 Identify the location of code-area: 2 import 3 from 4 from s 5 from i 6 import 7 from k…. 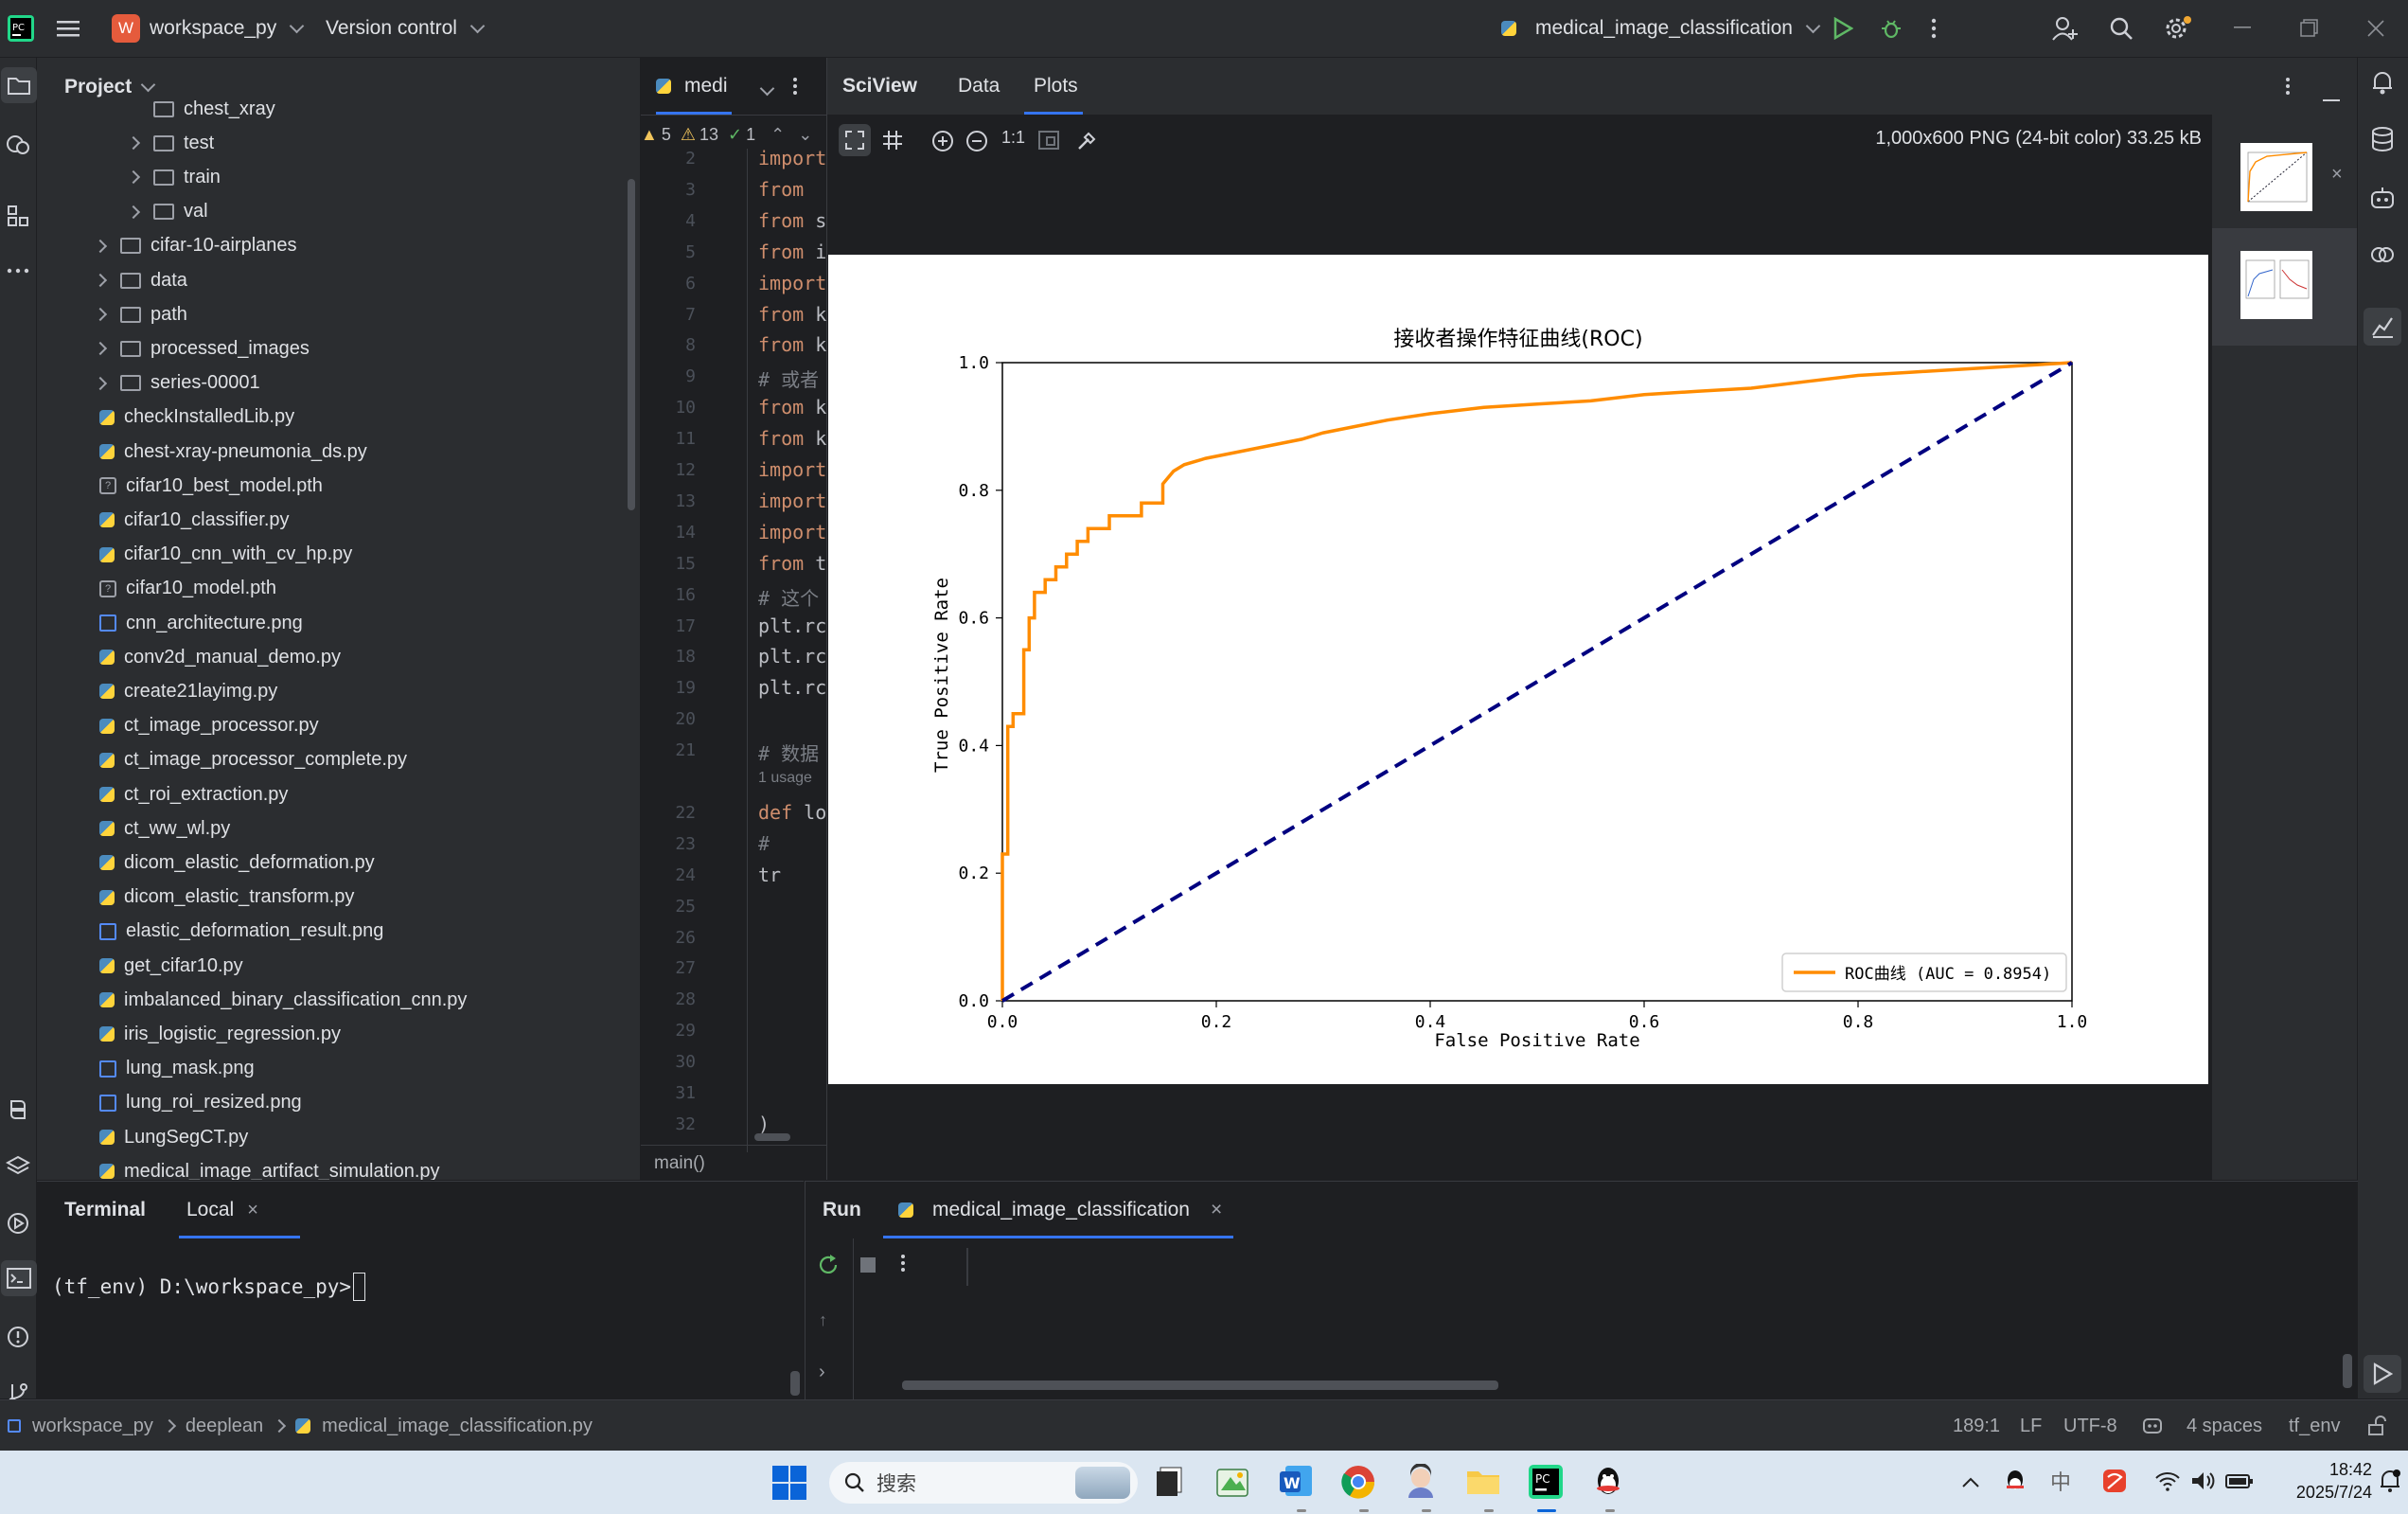
(733, 649).